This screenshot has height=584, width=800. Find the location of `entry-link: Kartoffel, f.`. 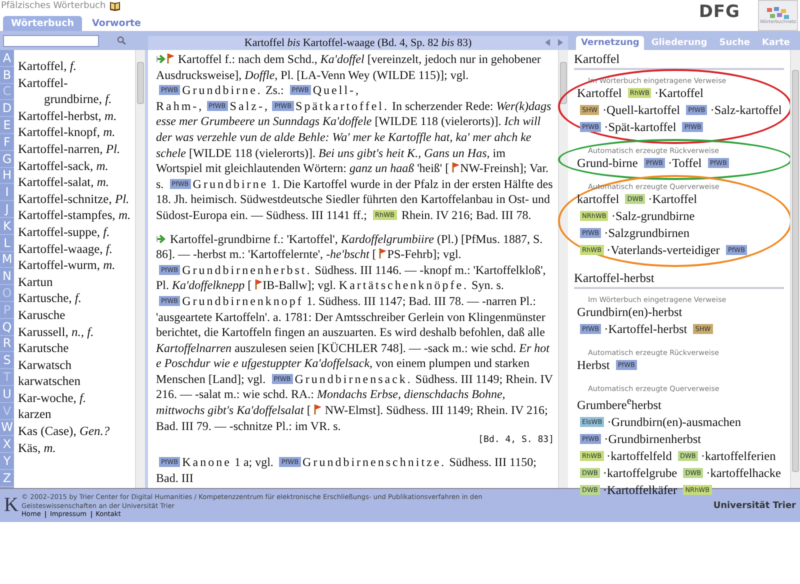

entry-link: Kartoffel, f. is located at coordinates (75, 66).